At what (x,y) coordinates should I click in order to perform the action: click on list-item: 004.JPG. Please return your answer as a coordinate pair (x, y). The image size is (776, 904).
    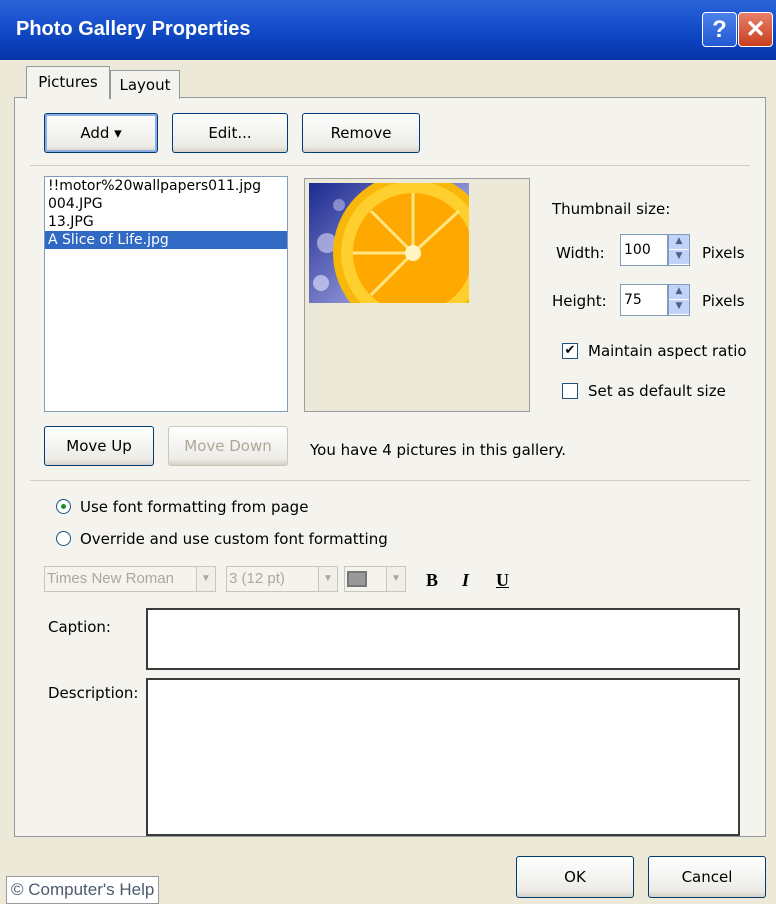
    Looking at the image, I should click on (166, 204).